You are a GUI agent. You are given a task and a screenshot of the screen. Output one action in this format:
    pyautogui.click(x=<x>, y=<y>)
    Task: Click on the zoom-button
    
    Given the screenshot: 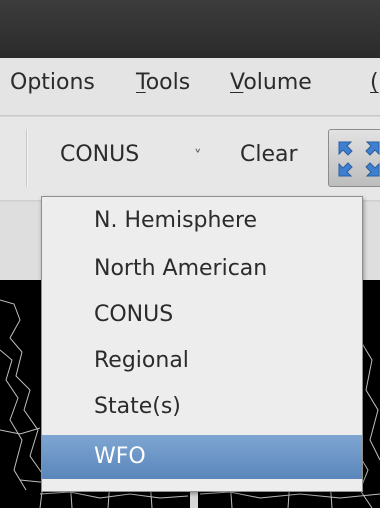 What is the action you would take?
    pyautogui.click(x=354, y=158)
    